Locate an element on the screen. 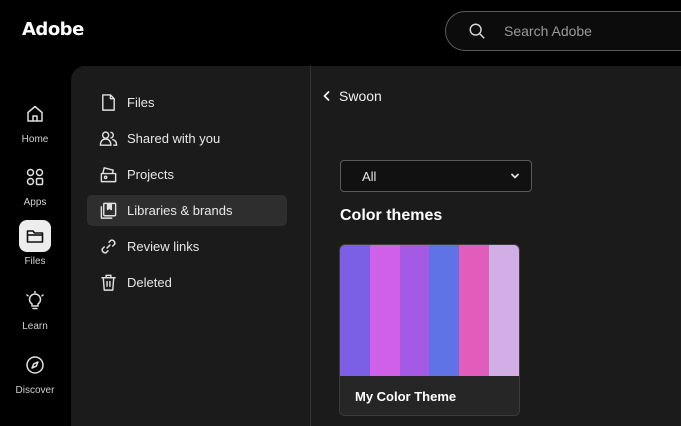 Image resolution: width=681 pixels, height=426 pixels. adobe-logo: Adobe is located at coordinates (53, 29).